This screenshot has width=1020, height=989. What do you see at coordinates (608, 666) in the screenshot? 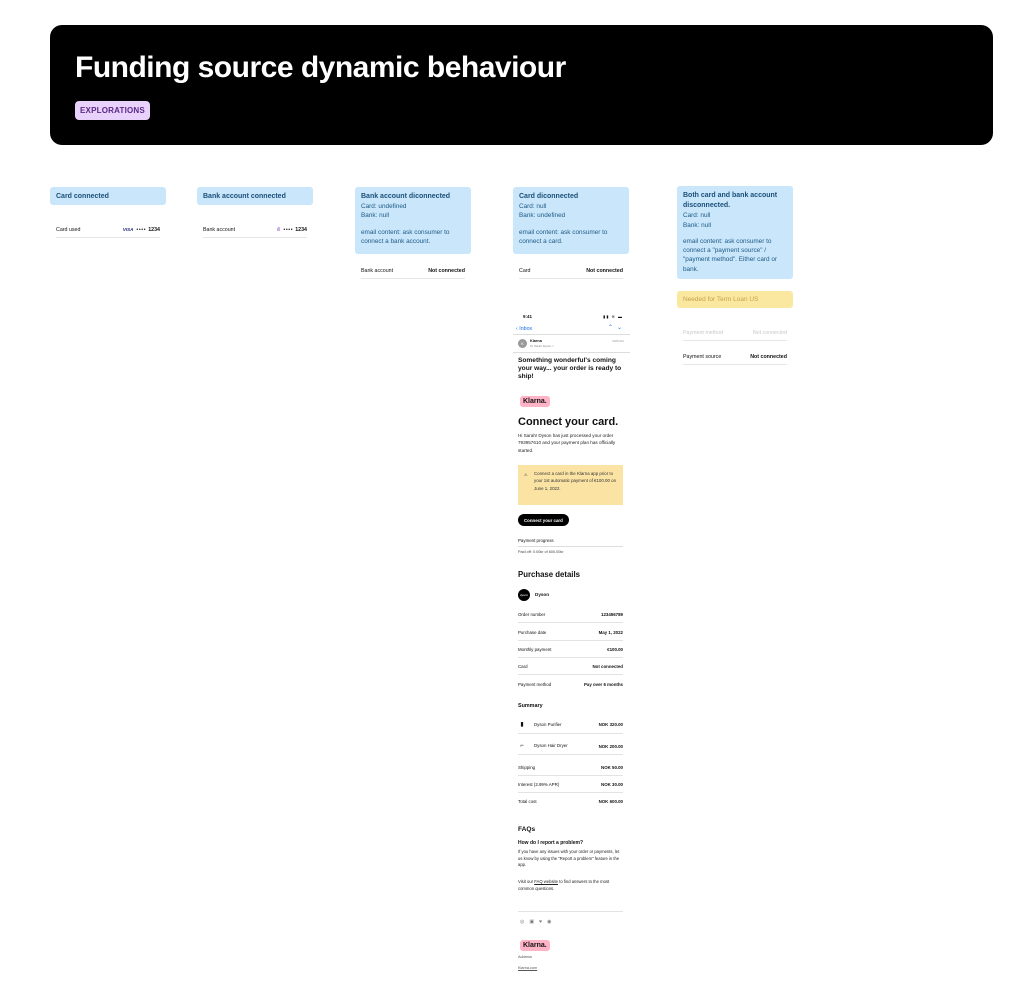
I see `detail-value: Not connected` at bounding box center [608, 666].